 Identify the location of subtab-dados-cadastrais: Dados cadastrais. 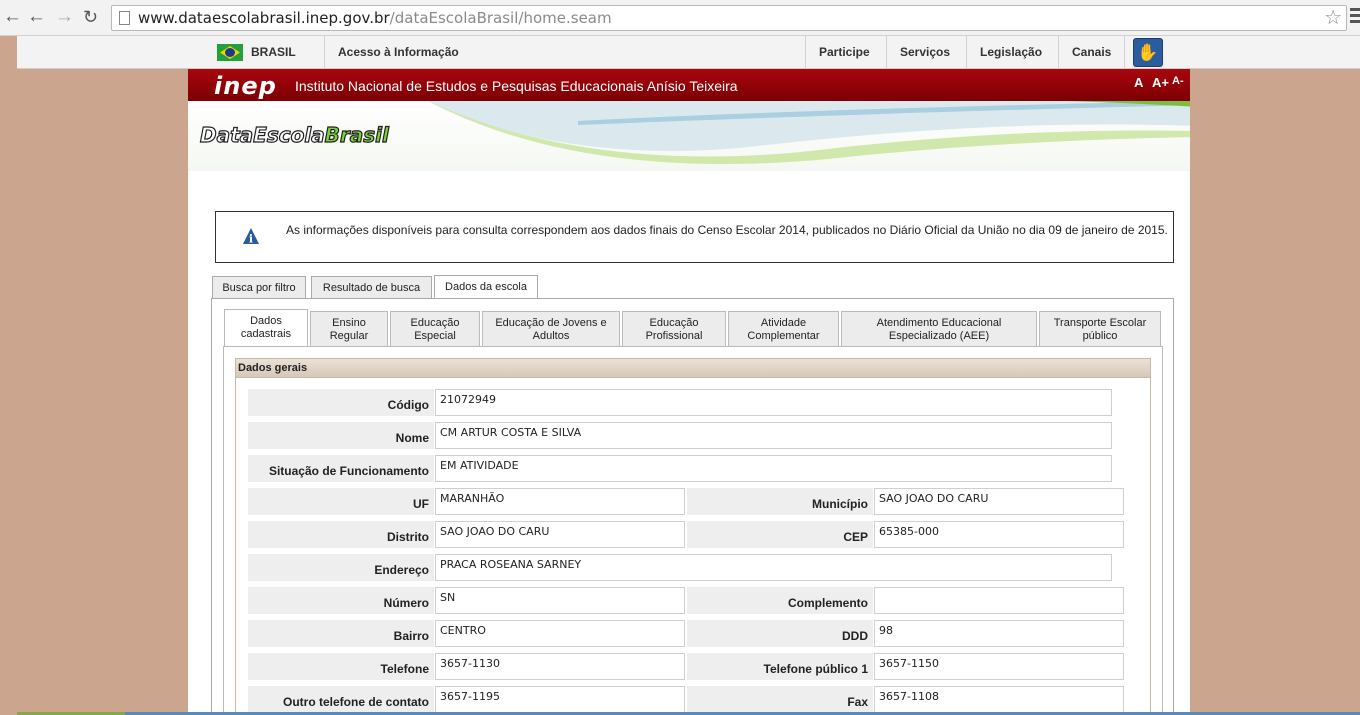
(266, 328).